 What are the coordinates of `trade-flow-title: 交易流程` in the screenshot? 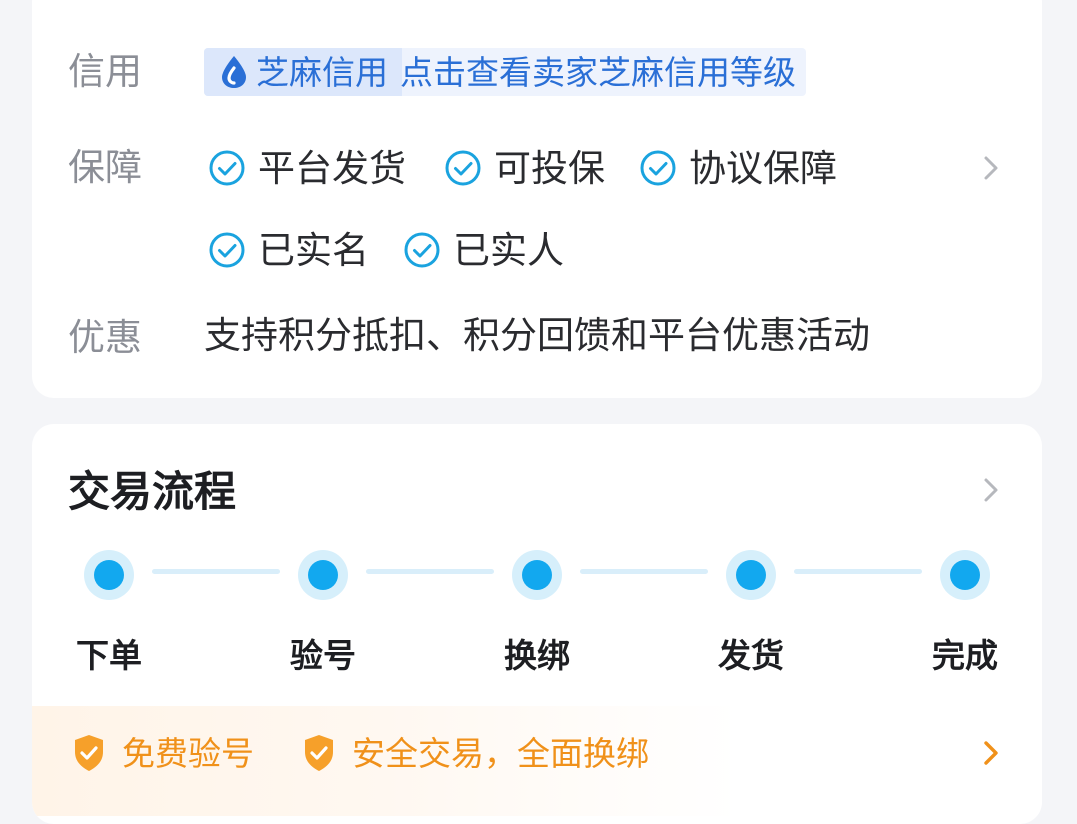 It's located at (152, 491).